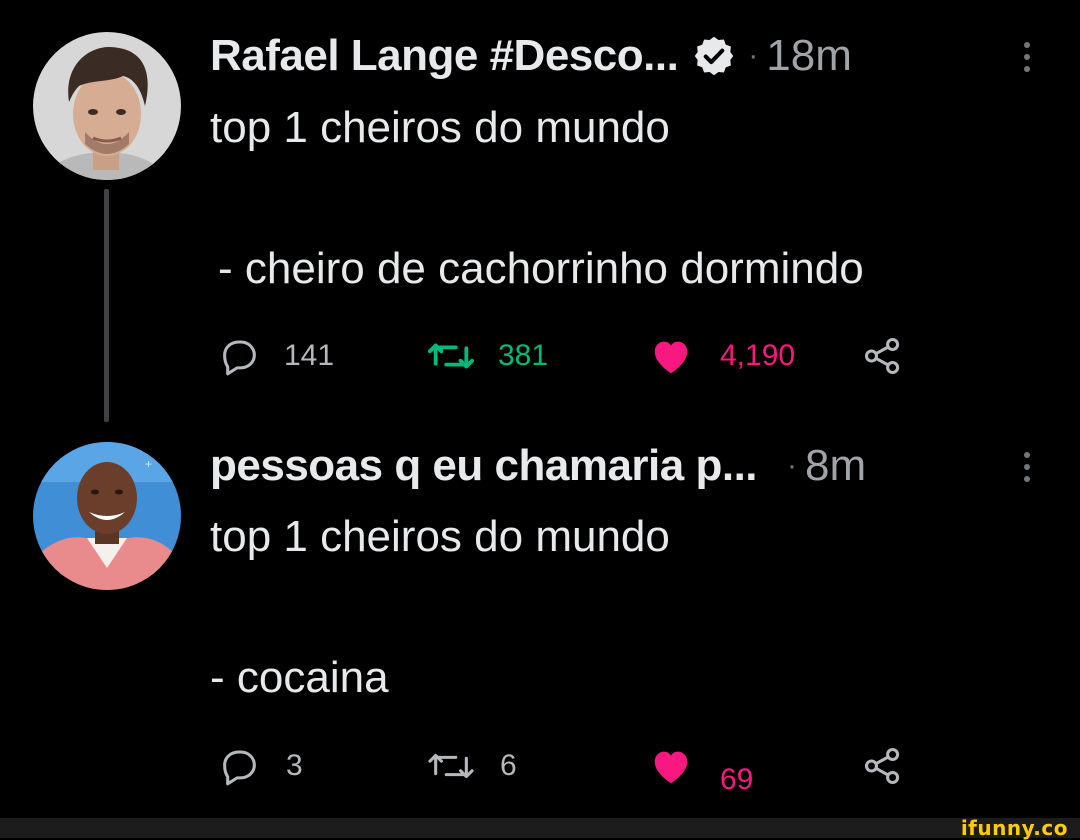  What do you see at coordinates (107, 106) in the screenshot?
I see `avatar-rafael-lange` at bounding box center [107, 106].